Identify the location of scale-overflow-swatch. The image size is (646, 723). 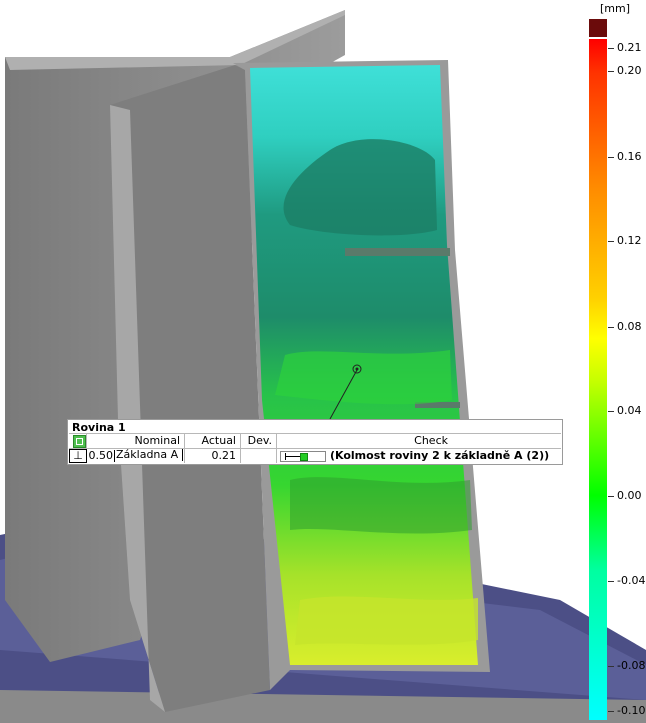
(598, 28).